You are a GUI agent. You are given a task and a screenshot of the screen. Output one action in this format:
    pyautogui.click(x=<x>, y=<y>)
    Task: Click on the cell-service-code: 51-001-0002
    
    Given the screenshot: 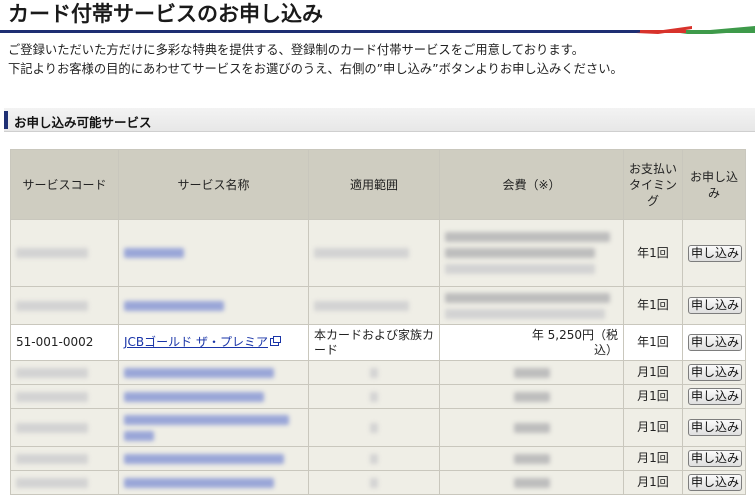 What is the action you would take?
    pyautogui.click(x=64, y=342)
    